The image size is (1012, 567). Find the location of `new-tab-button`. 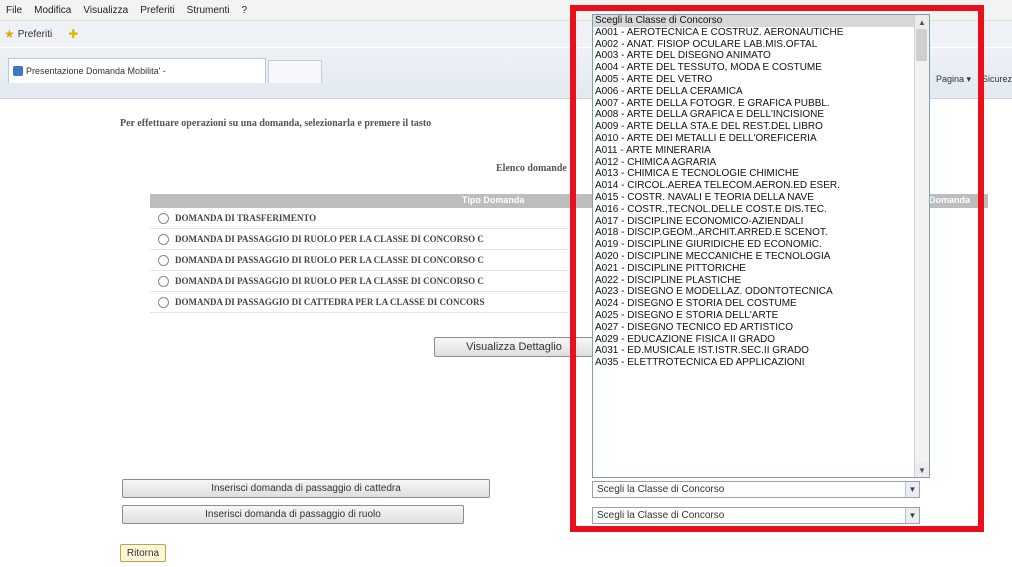

new-tab-button is located at coordinates (295, 71).